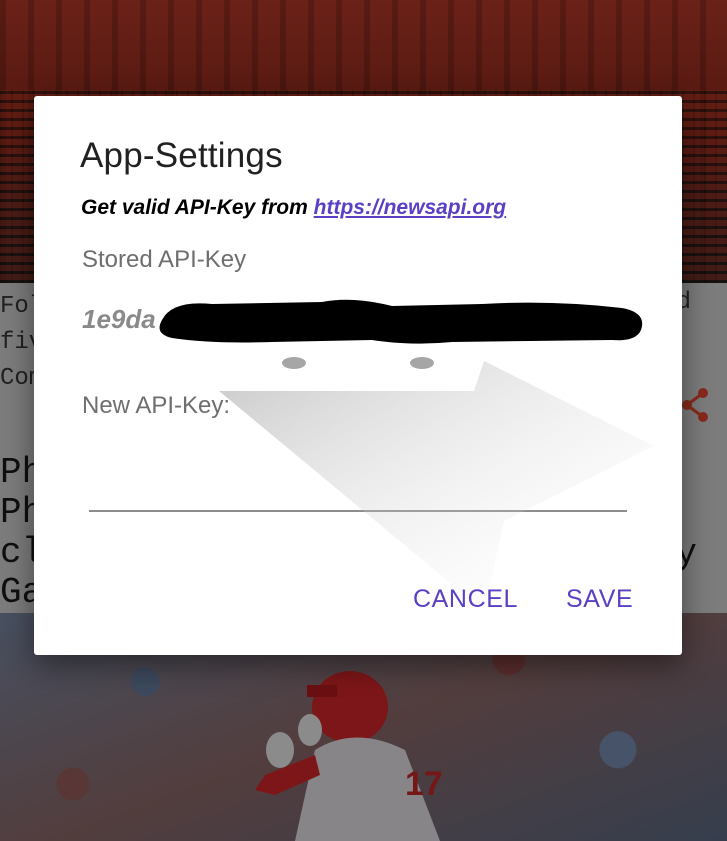 This screenshot has height=841, width=727. I want to click on redaction-scribble, so click(401, 321).